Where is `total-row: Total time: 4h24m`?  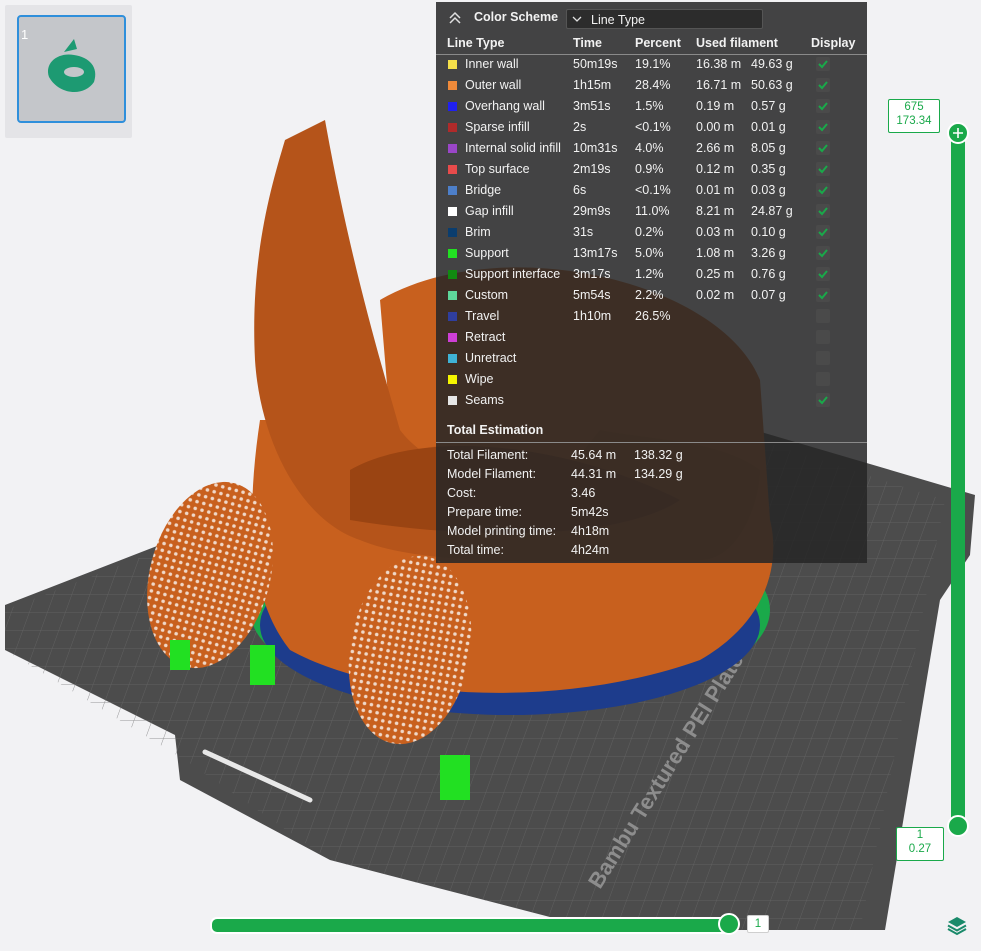
total-row: Total time: 4h24m is located at coordinates (651, 549).